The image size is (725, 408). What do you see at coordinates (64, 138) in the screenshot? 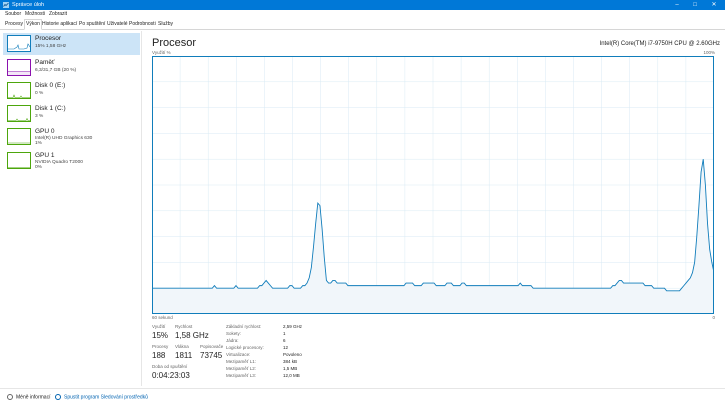
I see `sidebar-item-detail: Intel(R) UHD Graphics 630` at bounding box center [64, 138].